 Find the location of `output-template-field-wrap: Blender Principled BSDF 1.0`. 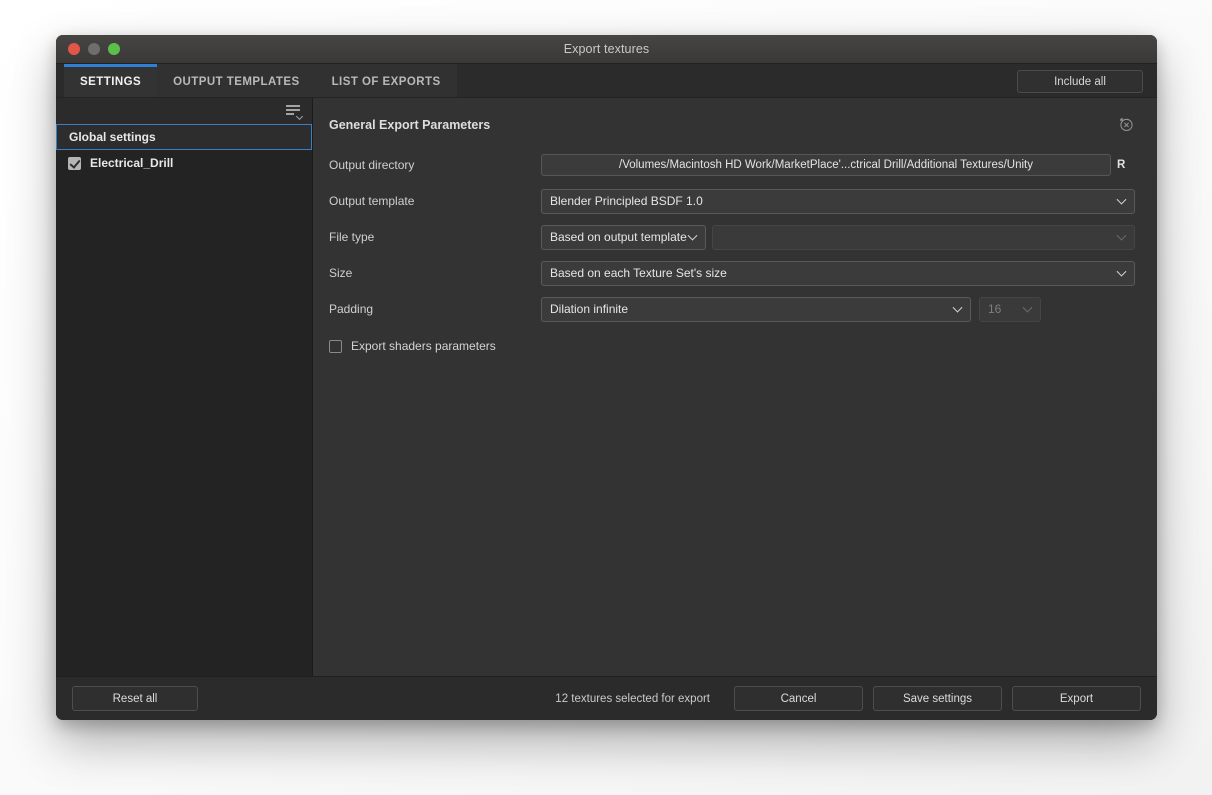

output-template-field-wrap: Blender Principled BSDF 1.0 is located at coordinates (838, 201).